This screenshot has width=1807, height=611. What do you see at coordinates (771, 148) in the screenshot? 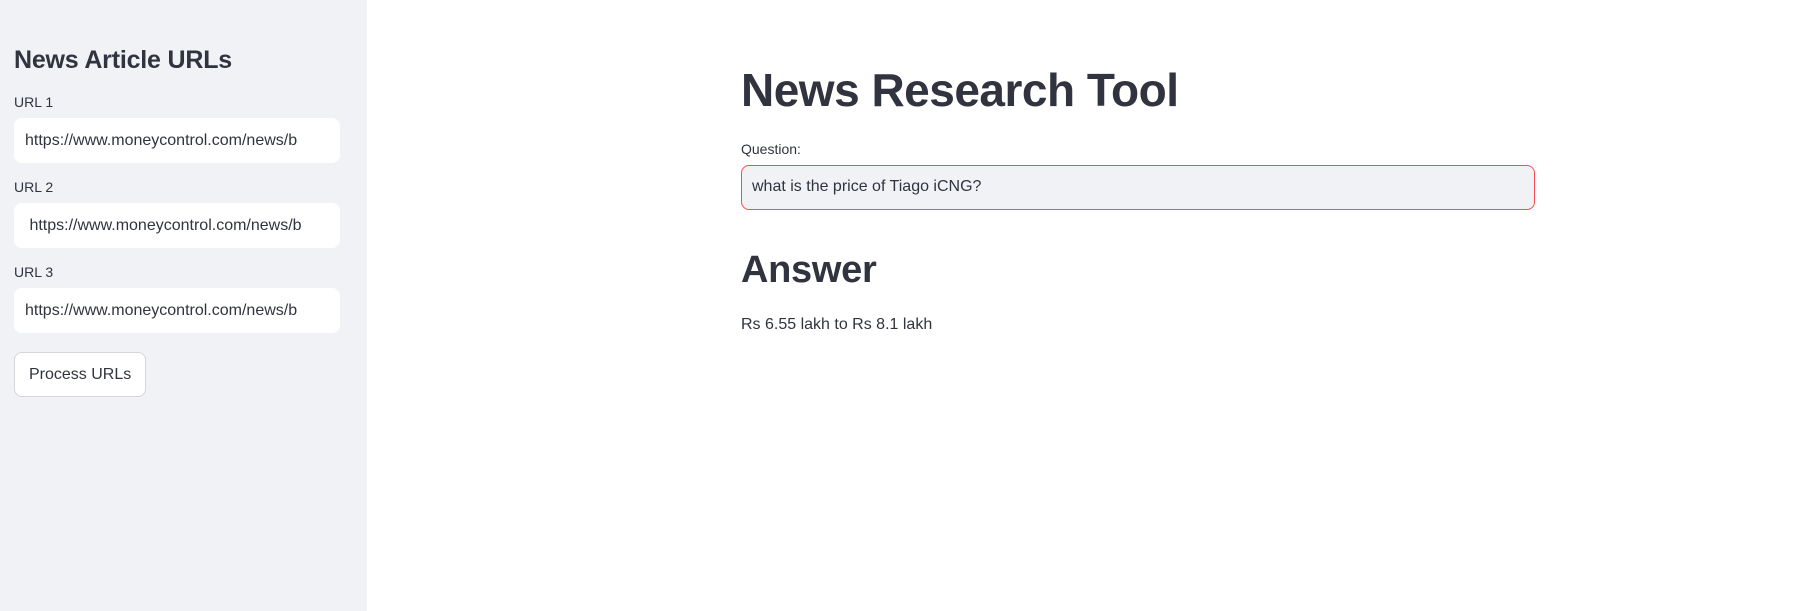
I see `question-label: Question:` at bounding box center [771, 148].